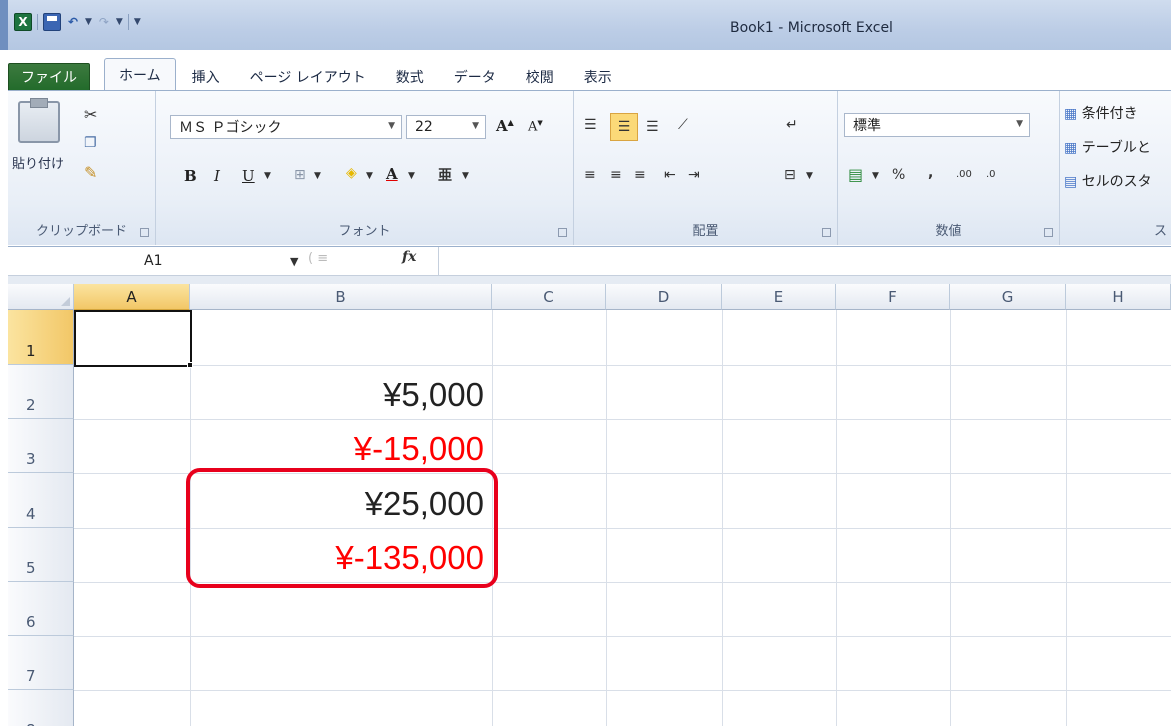 Image resolution: width=1171 pixels, height=726 pixels. Describe the element at coordinates (39, 120) in the screenshot. I see `paste-icon` at that location.